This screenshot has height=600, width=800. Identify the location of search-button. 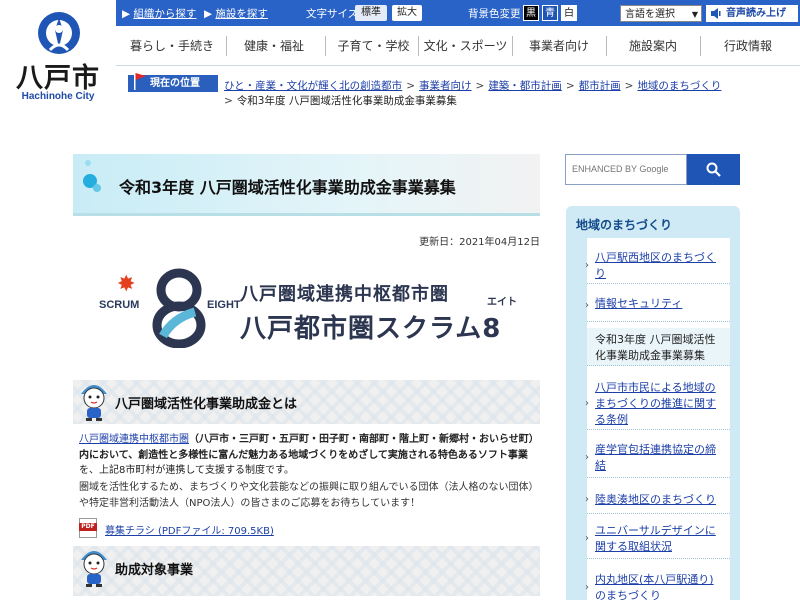
(713, 169).